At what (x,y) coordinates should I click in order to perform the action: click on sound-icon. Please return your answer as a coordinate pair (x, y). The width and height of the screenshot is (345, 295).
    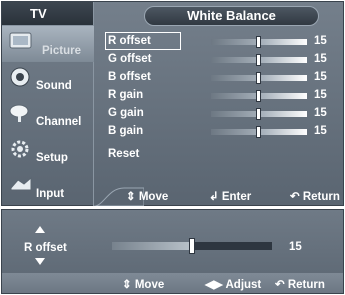
    Looking at the image, I should click on (21, 77).